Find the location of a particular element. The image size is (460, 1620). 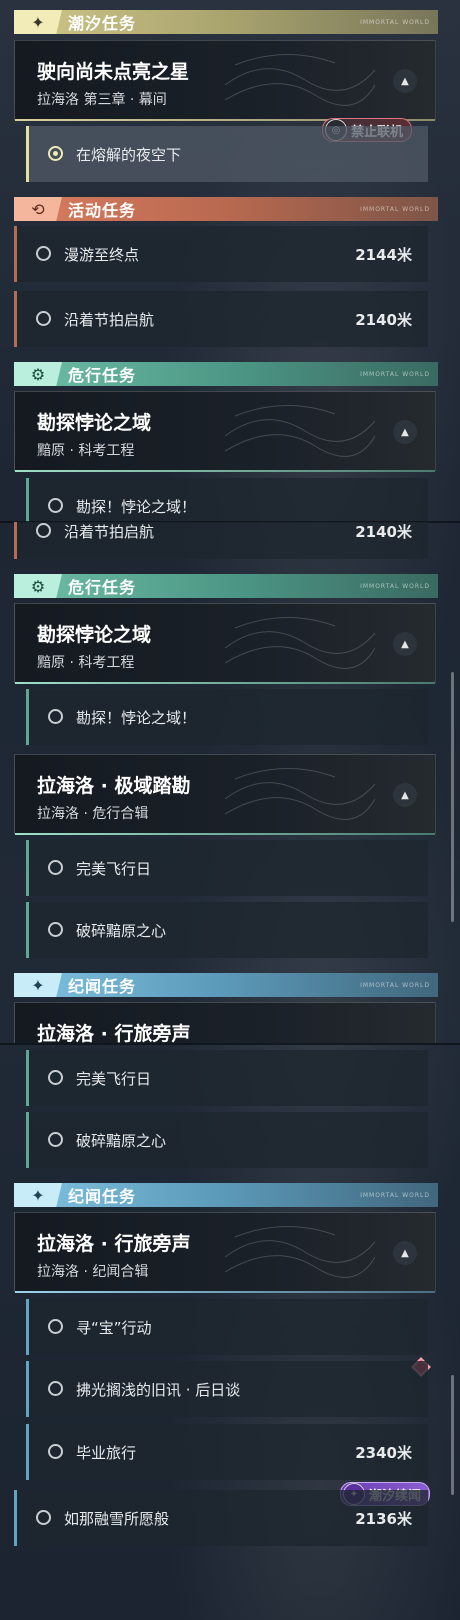

quest-card-polar: 拉海洛 · 极域踏勘 拉海洛 · 危行合辑 ▲ is located at coordinates (225, 794).